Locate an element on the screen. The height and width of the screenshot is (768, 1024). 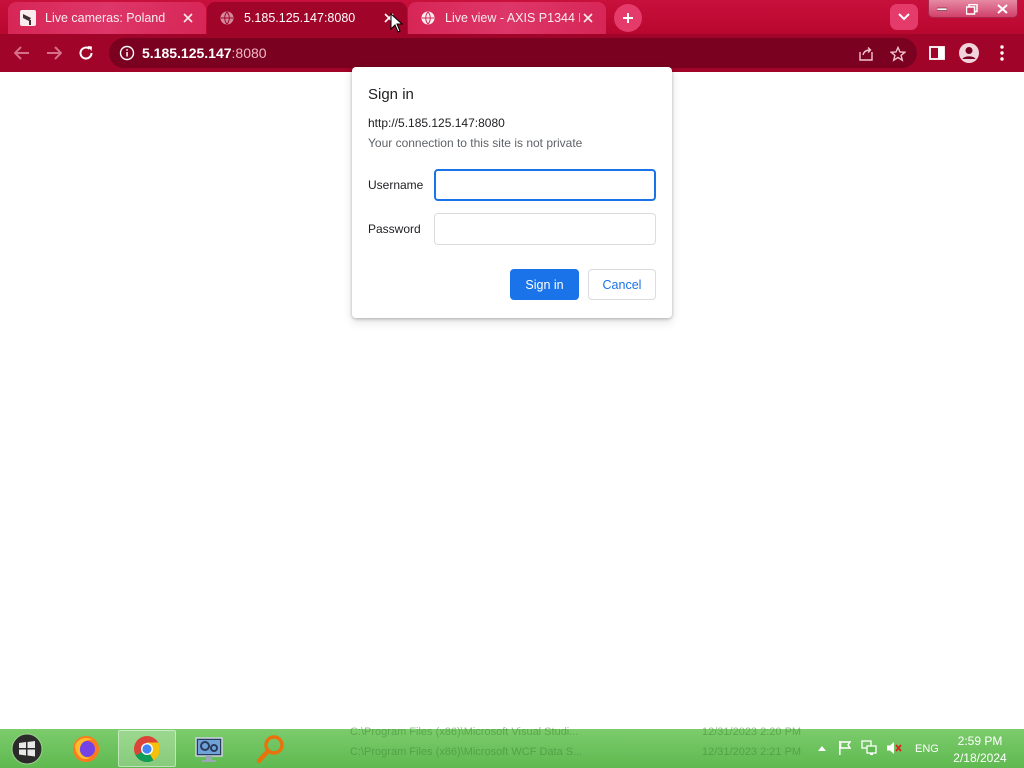
dialog-url: http://5.185.125.147:8080 is located at coordinates (436, 123).